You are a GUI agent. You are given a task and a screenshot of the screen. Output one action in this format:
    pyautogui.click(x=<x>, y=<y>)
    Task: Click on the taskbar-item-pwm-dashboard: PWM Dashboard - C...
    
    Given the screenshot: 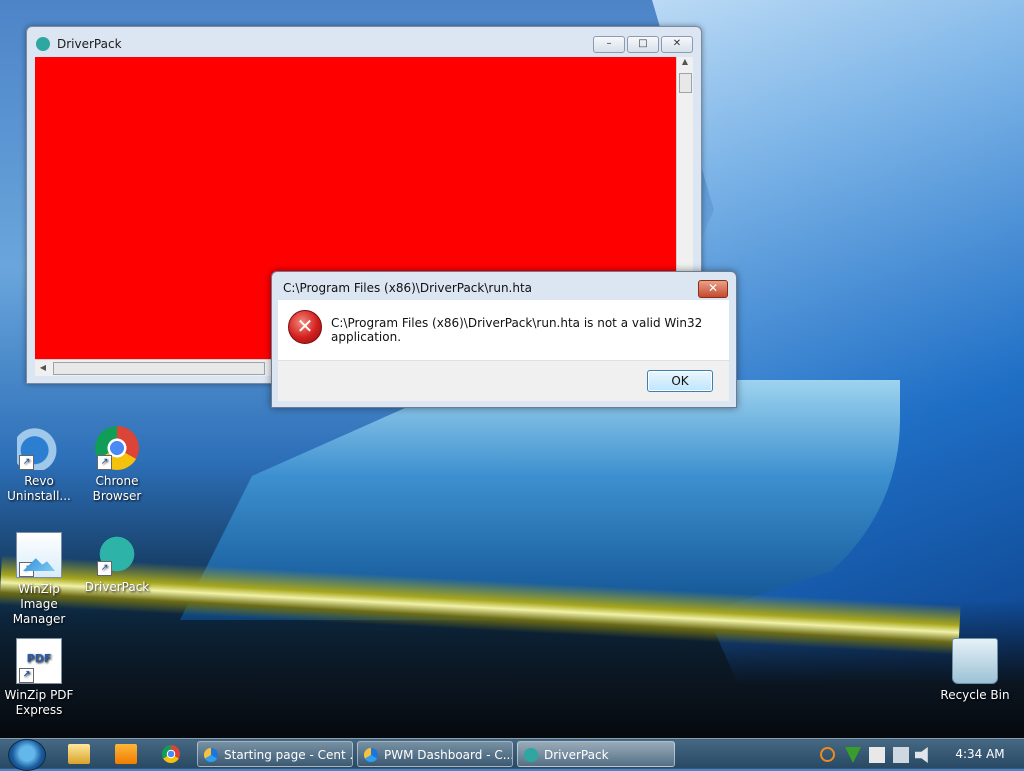 What is the action you would take?
    pyautogui.click(x=435, y=754)
    